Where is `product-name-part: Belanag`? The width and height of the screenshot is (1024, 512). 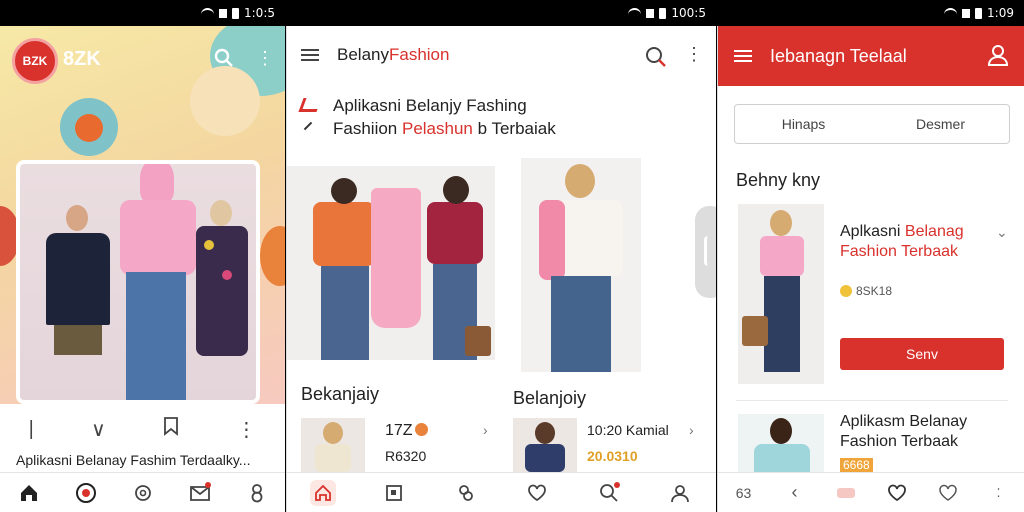
product-name-part: Belanag is located at coordinates (934, 231).